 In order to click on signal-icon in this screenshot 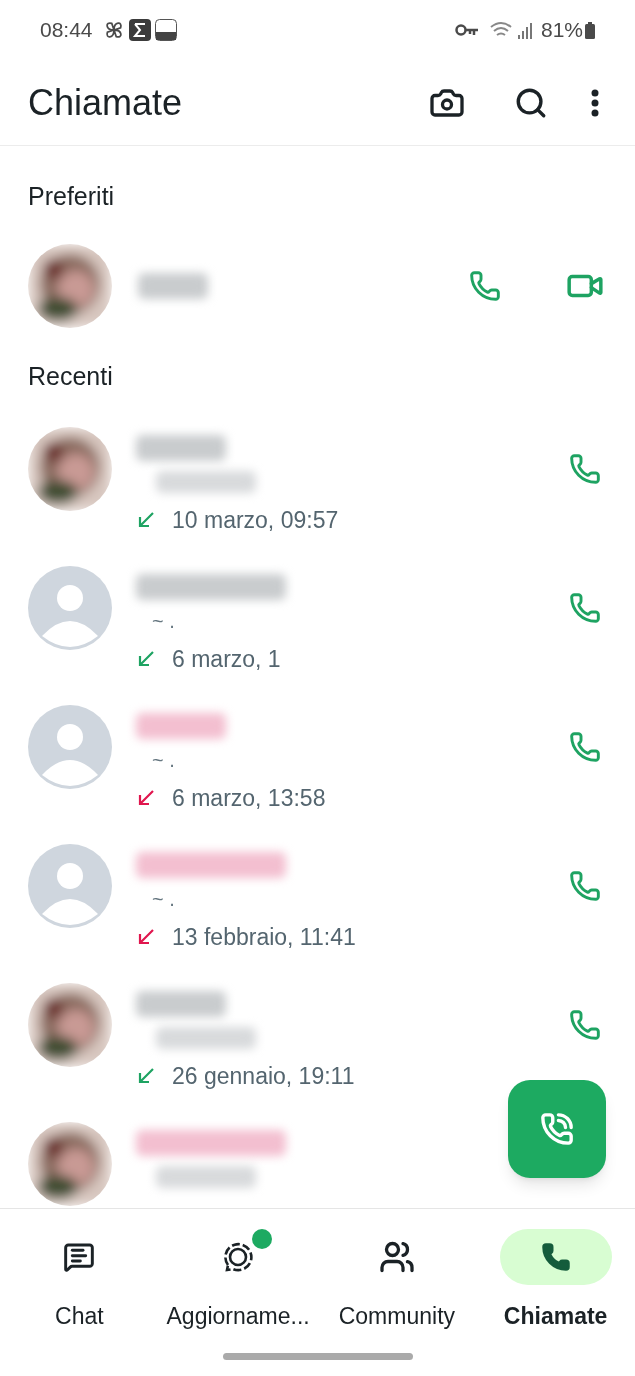, I will do `click(524, 30)`.